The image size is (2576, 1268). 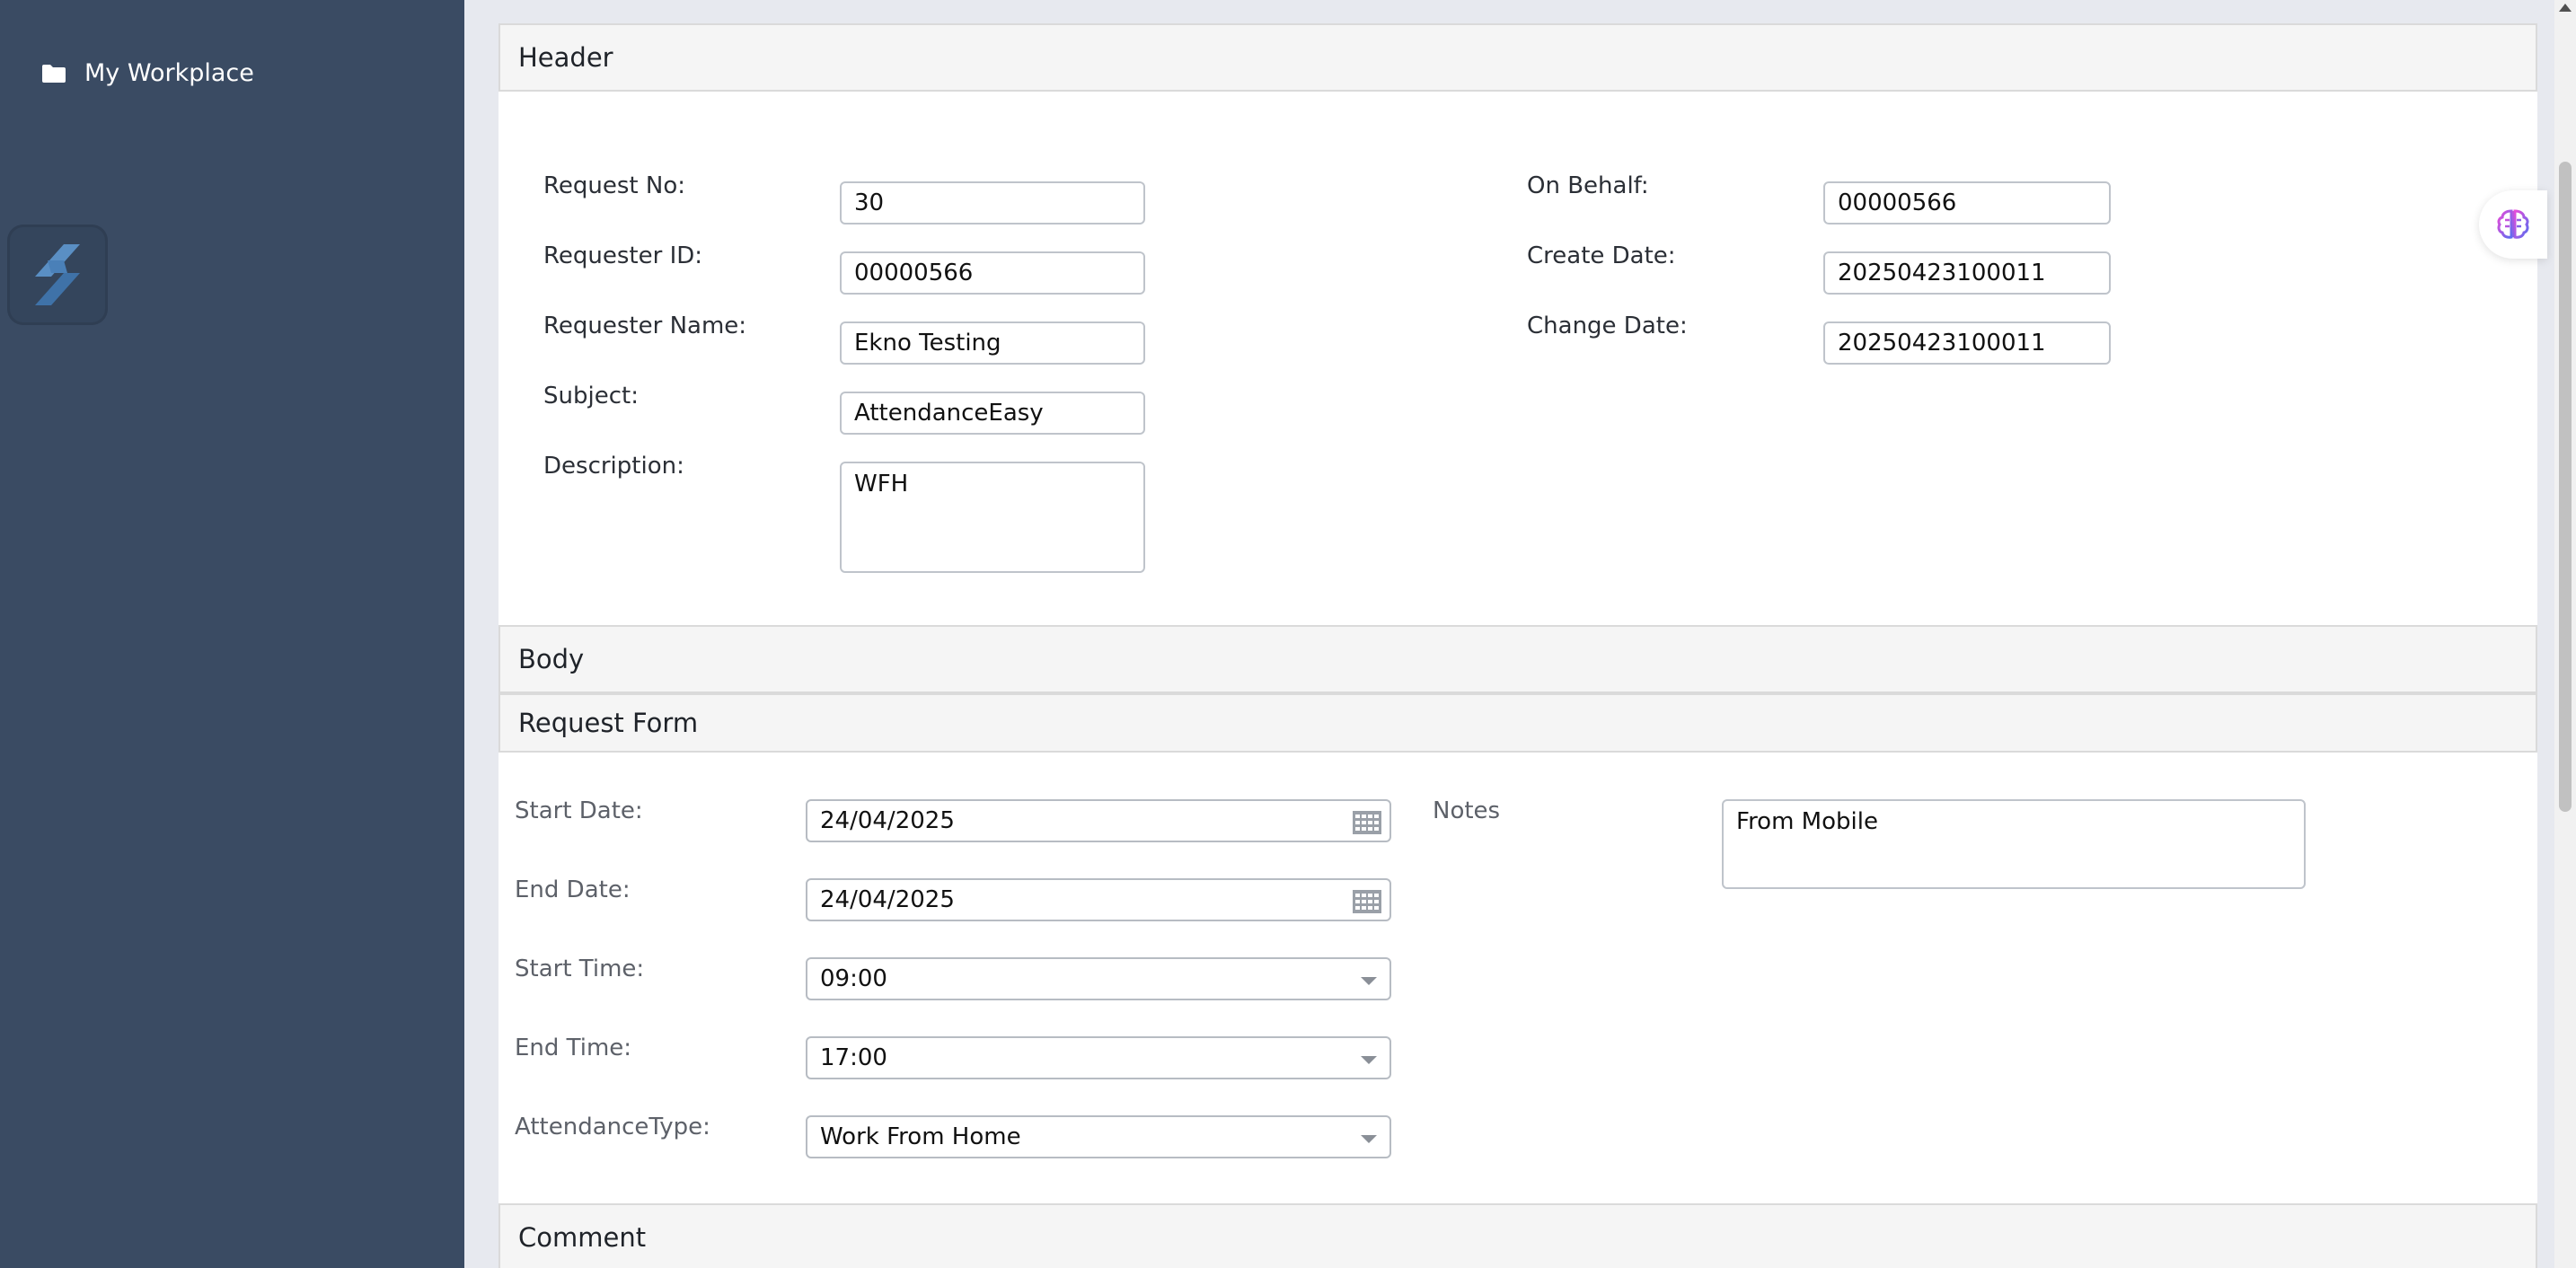 I want to click on assistant-button, so click(x=2513, y=224).